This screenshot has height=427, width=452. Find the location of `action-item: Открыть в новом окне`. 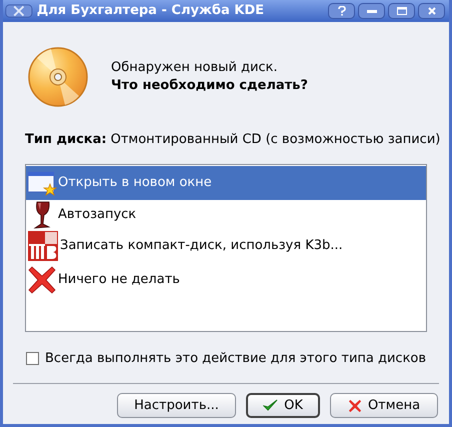

action-item: Открыть в новом окне is located at coordinates (226, 183).